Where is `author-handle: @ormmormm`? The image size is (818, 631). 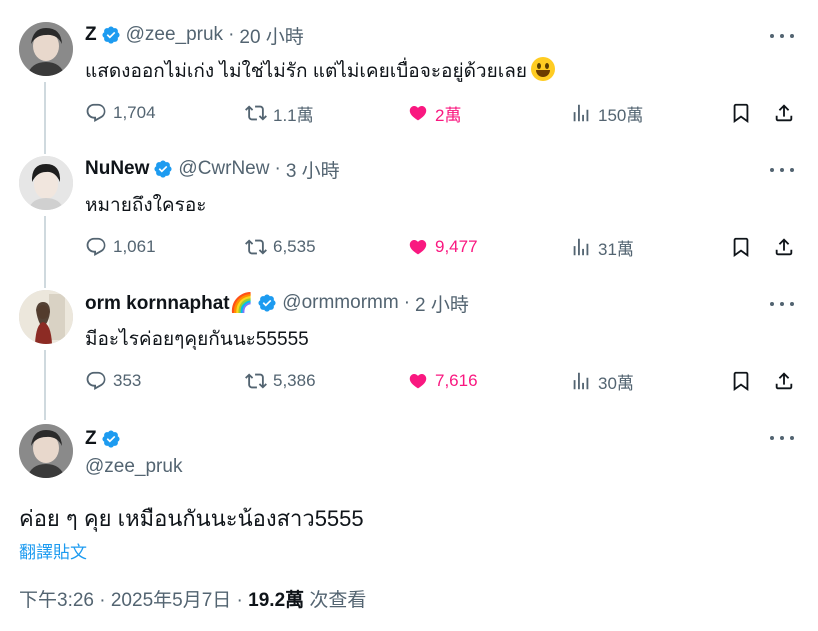
author-handle: @ormmormm is located at coordinates (340, 303).